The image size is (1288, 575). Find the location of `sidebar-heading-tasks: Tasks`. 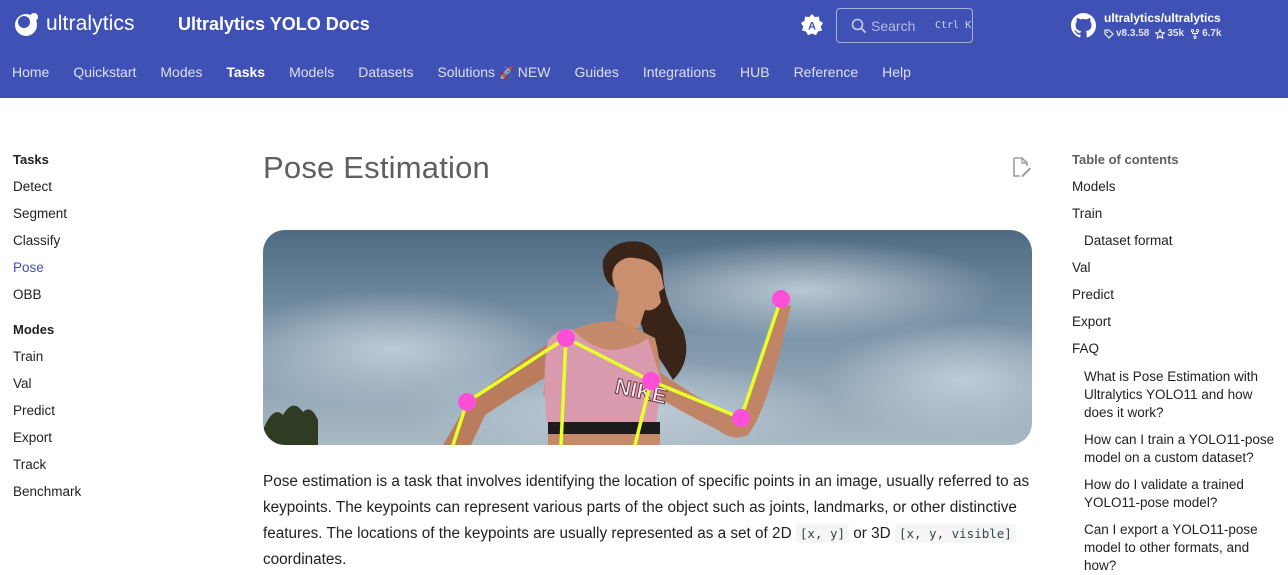

sidebar-heading-tasks: Tasks is located at coordinates (93, 160).